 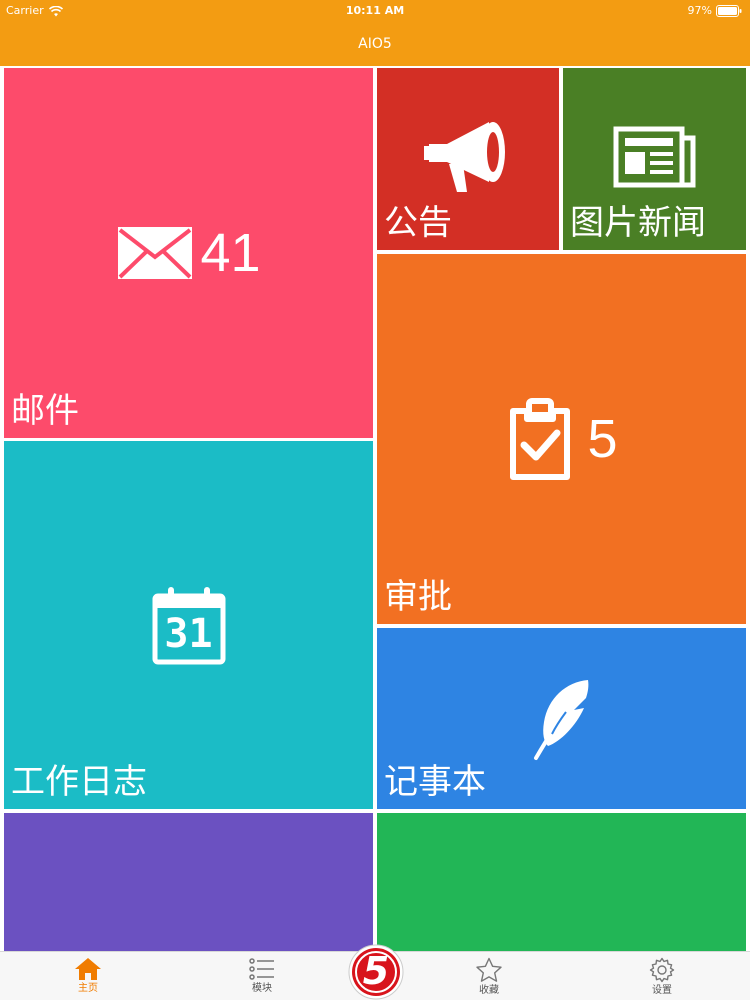 I want to click on clipboard-check-icon, so click(x=540, y=439).